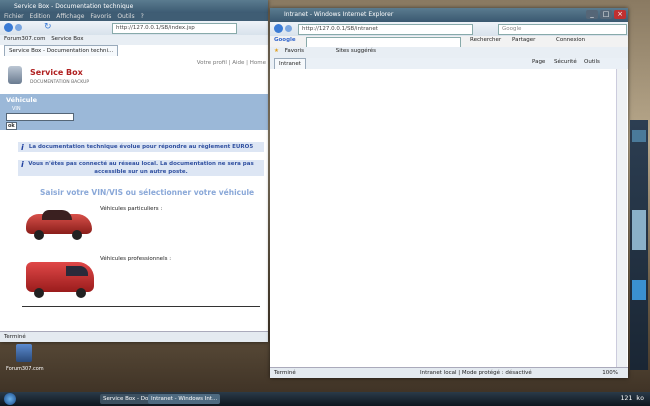 The image size is (650, 406). What do you see at coordinates (285, 40) in the screenshot?
I see `google-logo: Google` at bounding box center [285, 40].